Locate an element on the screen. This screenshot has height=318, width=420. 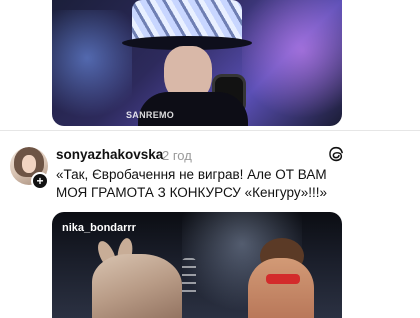
post-divider is located at coordinates (210, 130).